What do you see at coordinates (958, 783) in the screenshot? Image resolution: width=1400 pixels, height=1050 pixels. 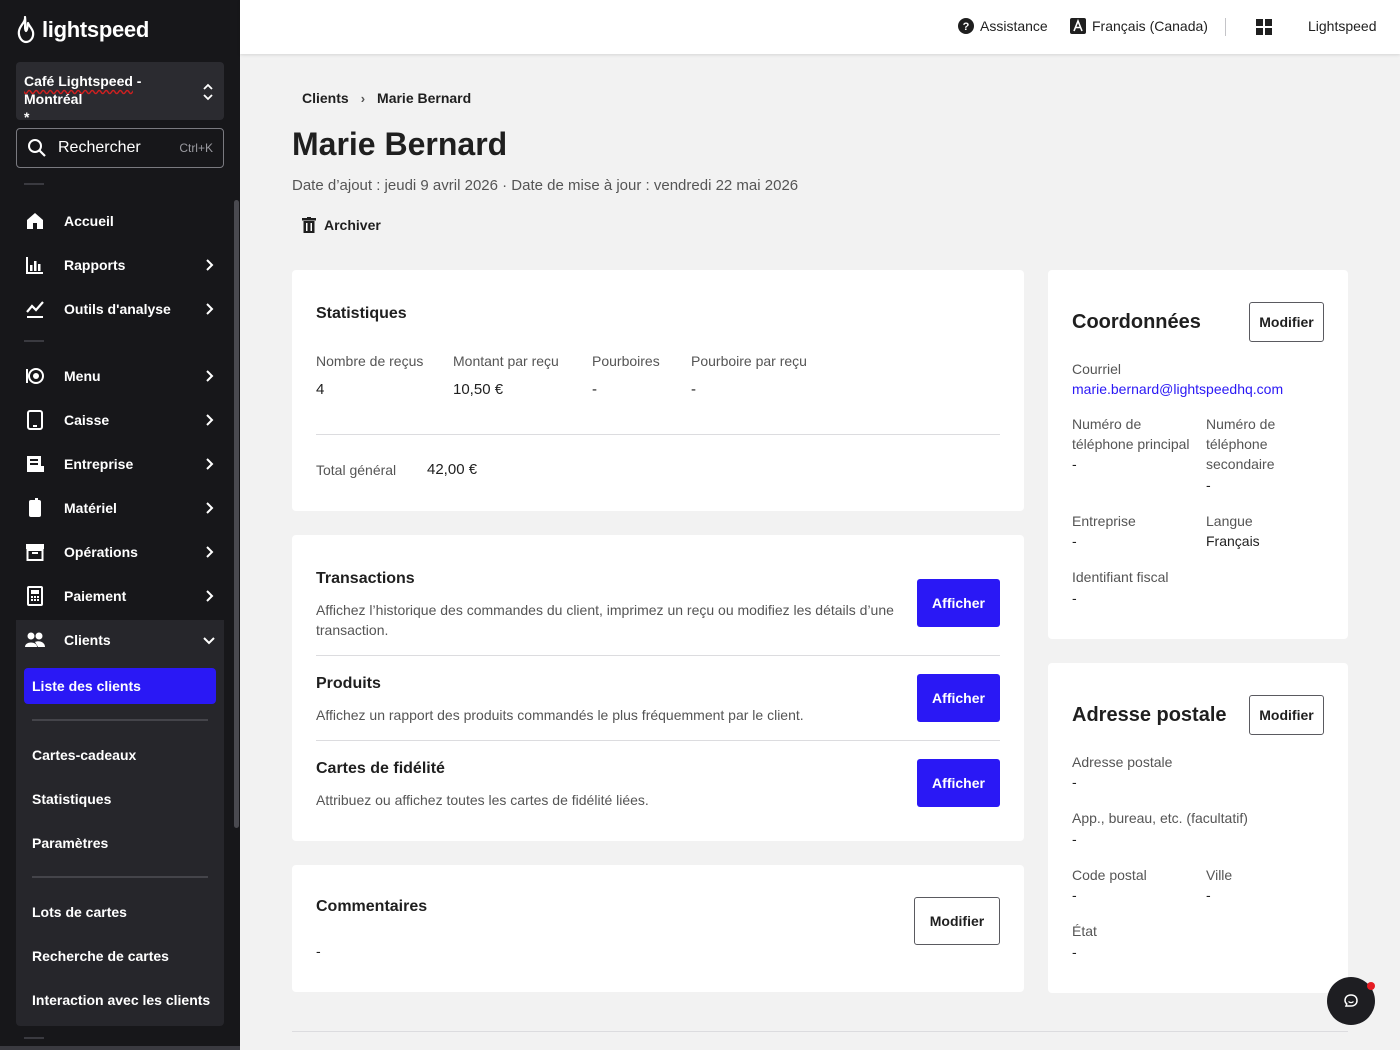 I see `loyalty-cards-view-button: Afficher` at bounding box center [958, 783].